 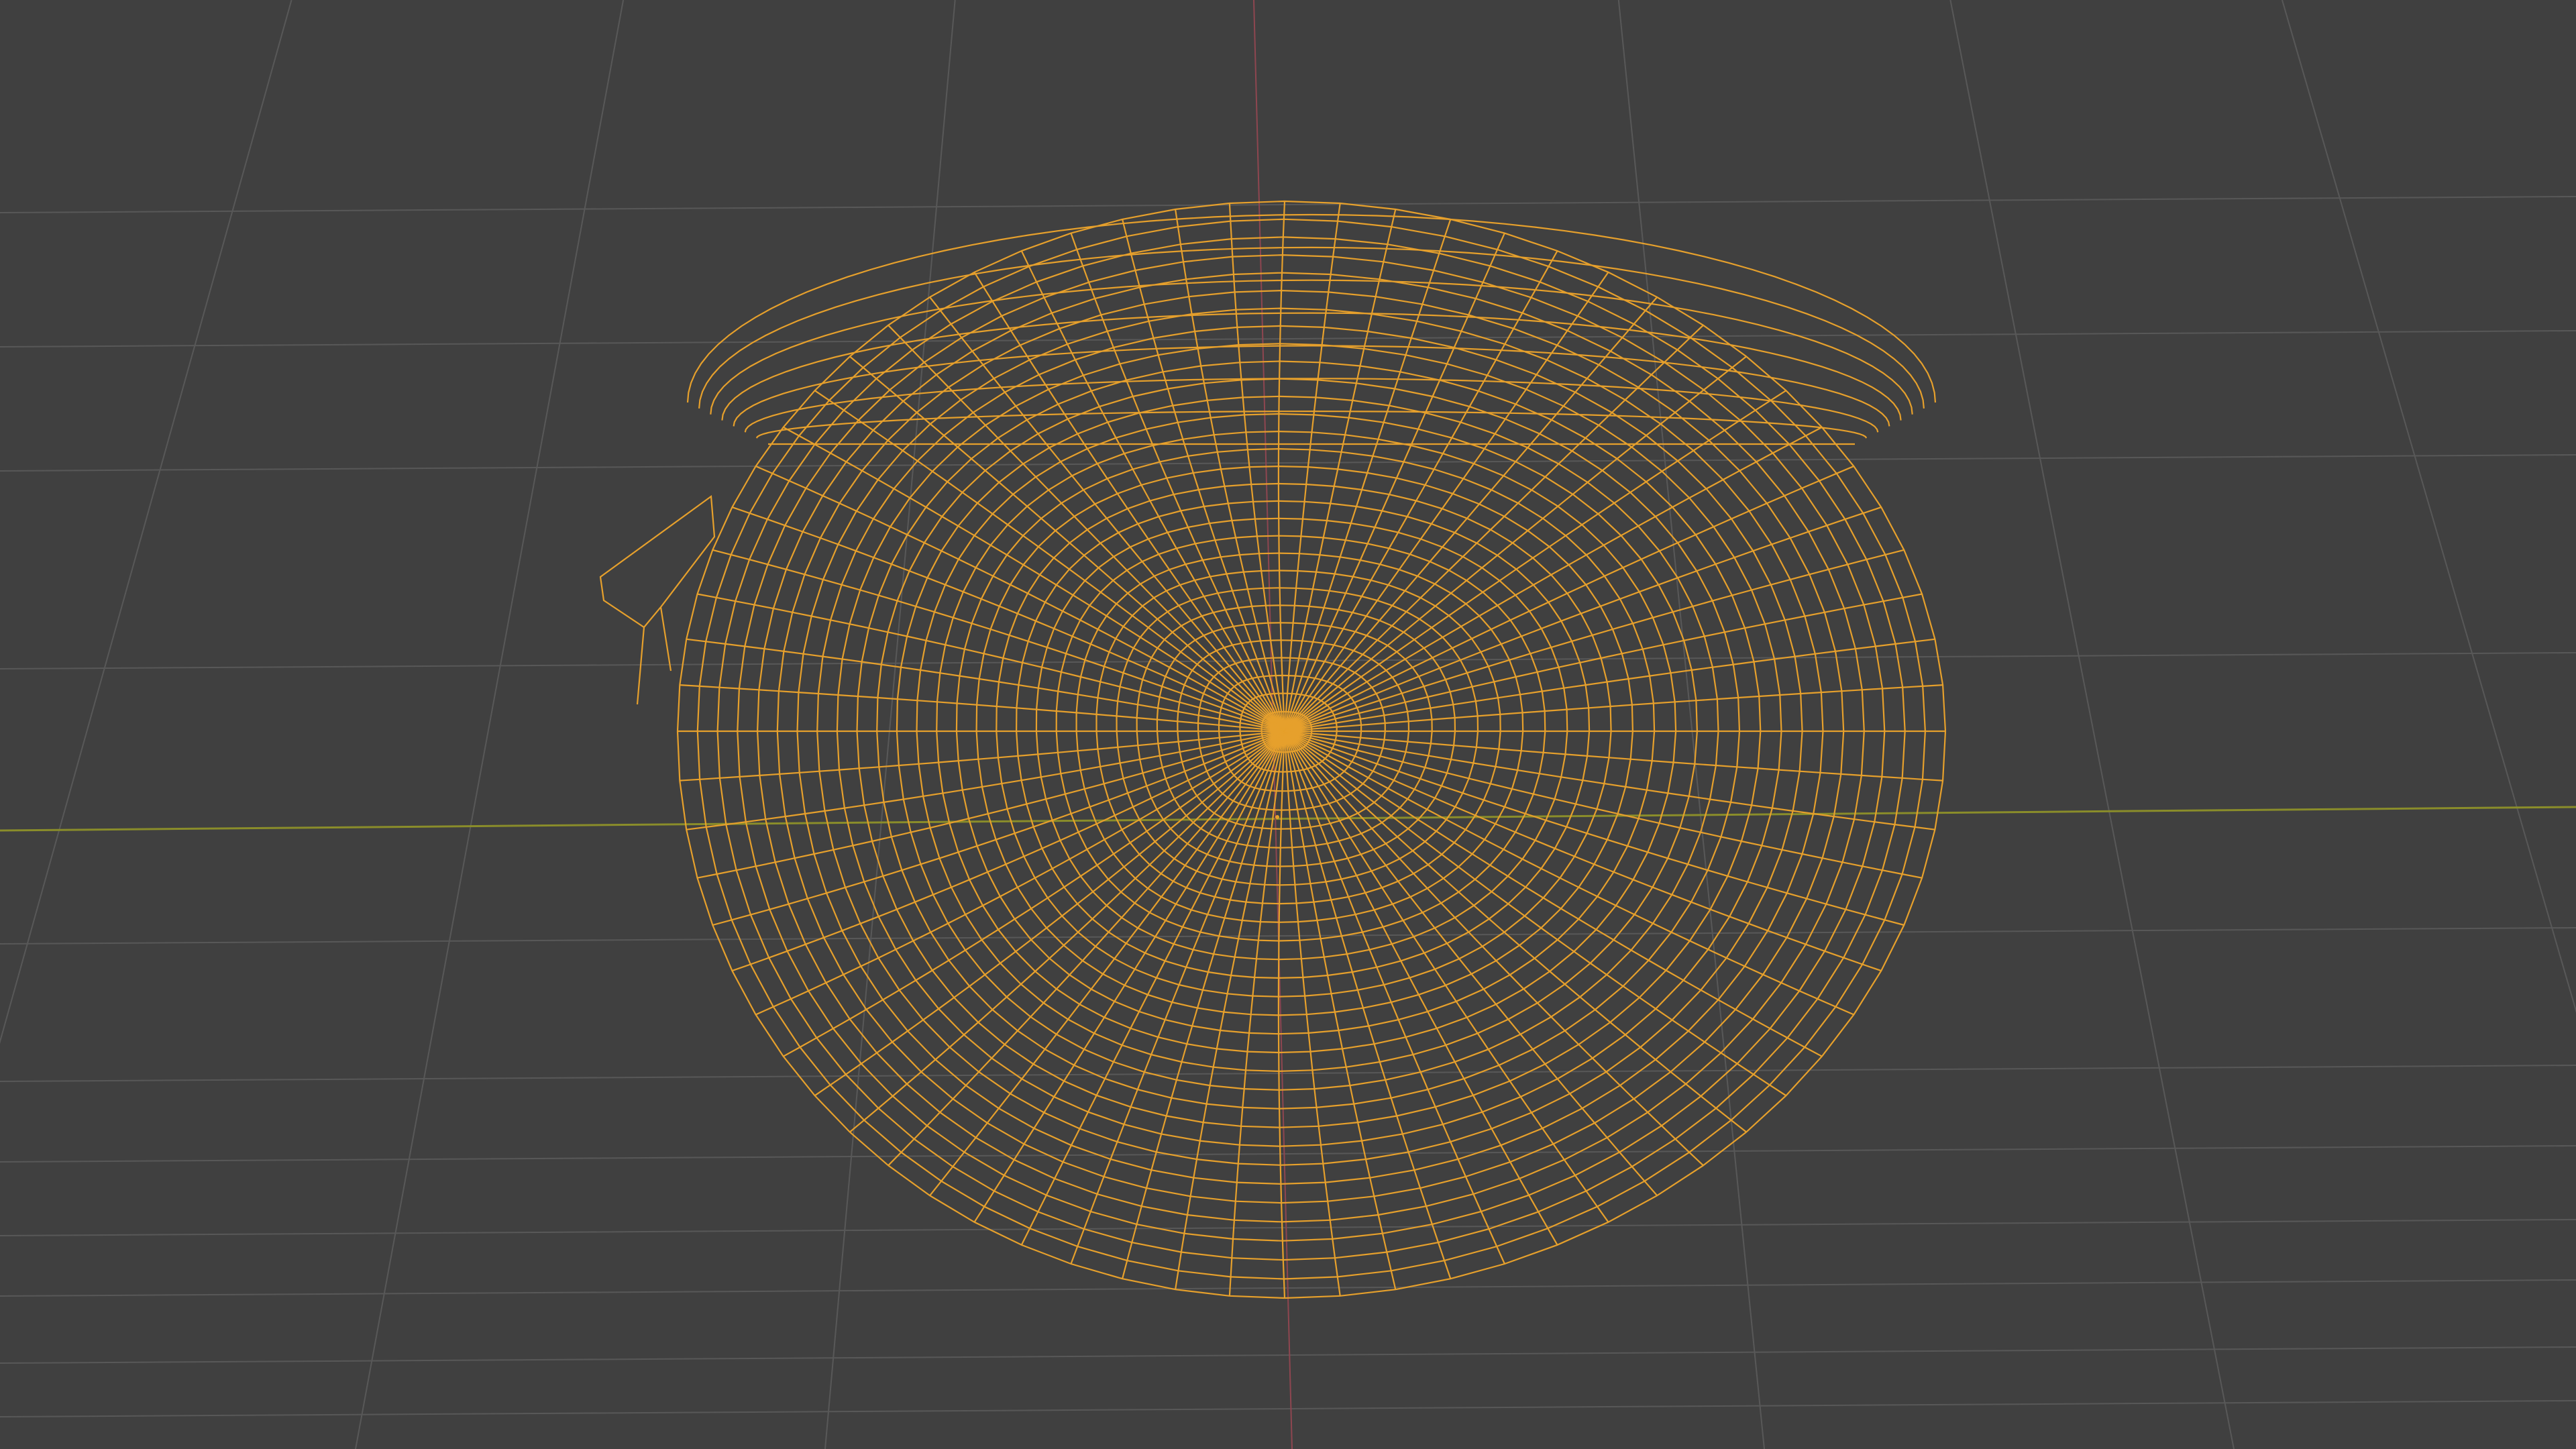 What do you see at coordinates (1277, 817) in the screenshot?
I see `object-origin-marker` at bounding box center [1277, 817].